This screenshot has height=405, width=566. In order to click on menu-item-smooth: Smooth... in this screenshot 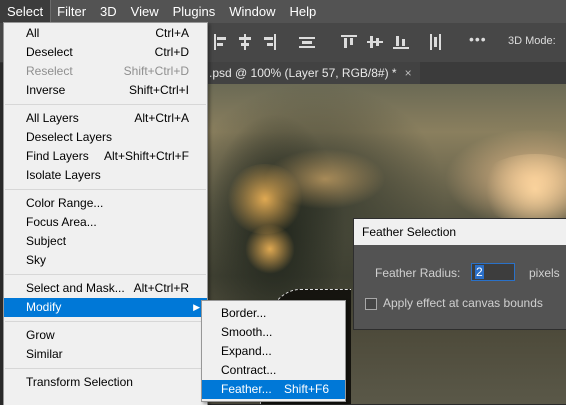, I will do `click(273, 332)`.